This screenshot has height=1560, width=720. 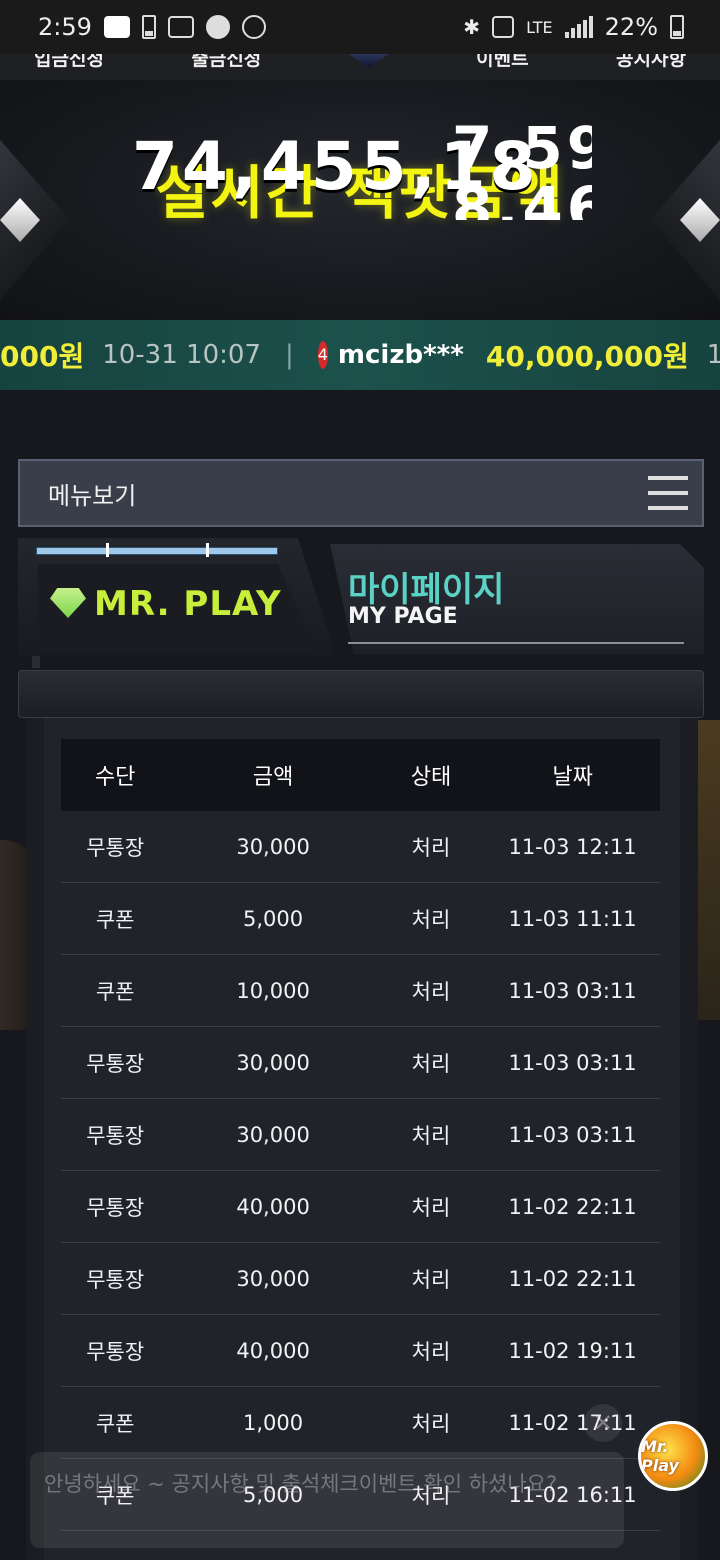 I want to click on bluetooth-icon: ✱, so click(x=472, y=27).